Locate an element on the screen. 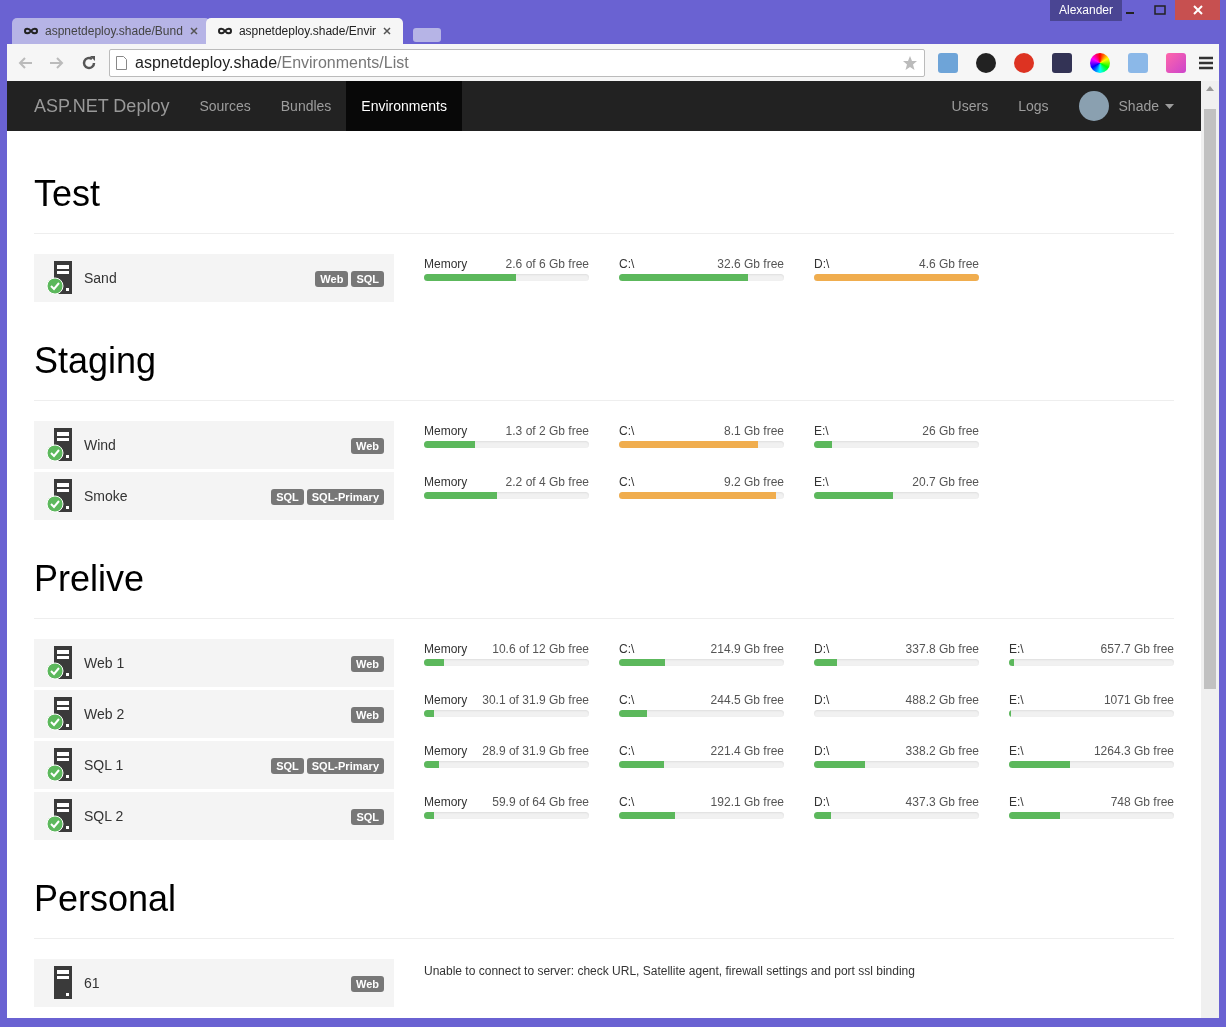  server-card: Sand Web SQL is located at coordinates (214, 278).